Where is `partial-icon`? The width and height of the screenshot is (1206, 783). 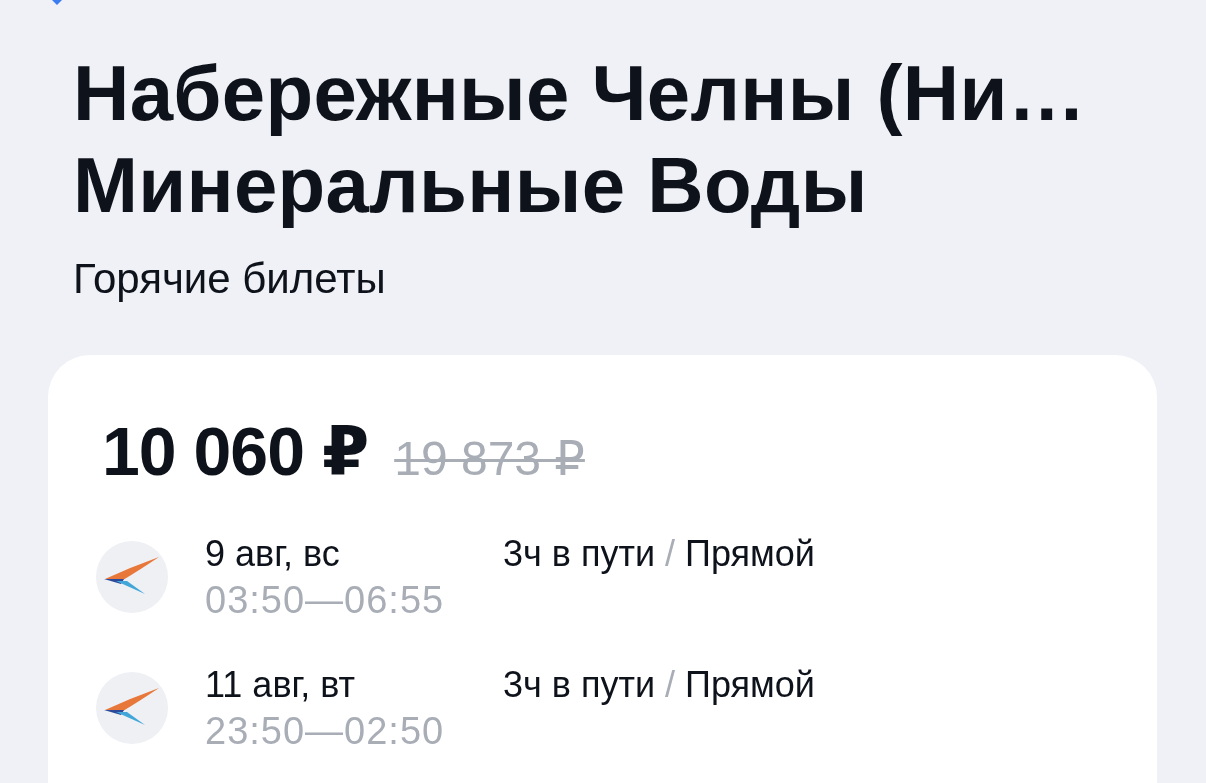 partial-icon is located at coordinates (57, 2).